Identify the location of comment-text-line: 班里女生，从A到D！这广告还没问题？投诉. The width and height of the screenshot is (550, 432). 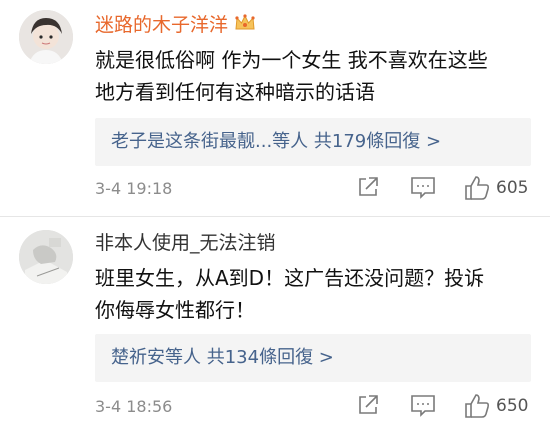
(290, 278).